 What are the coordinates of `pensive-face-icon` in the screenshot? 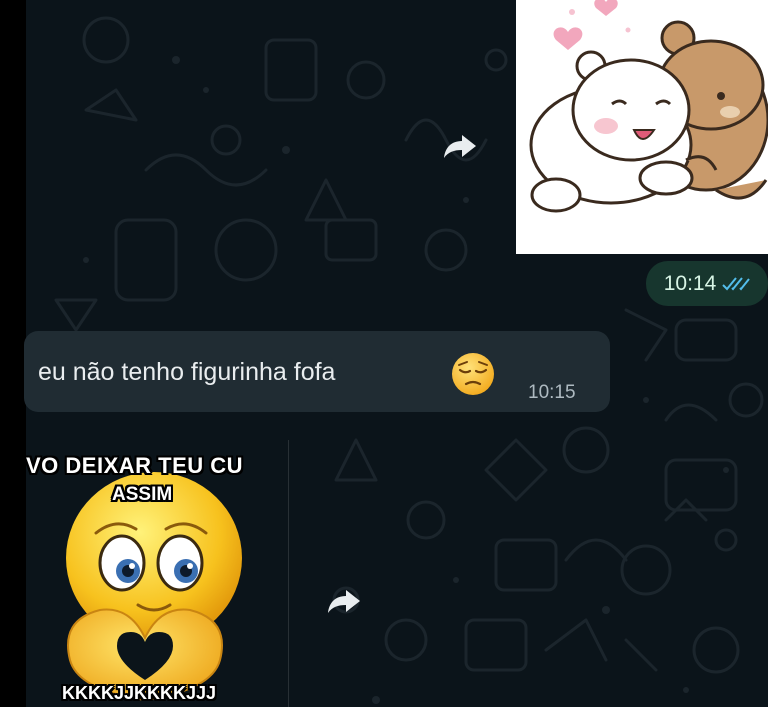 It's located at (473, 374).